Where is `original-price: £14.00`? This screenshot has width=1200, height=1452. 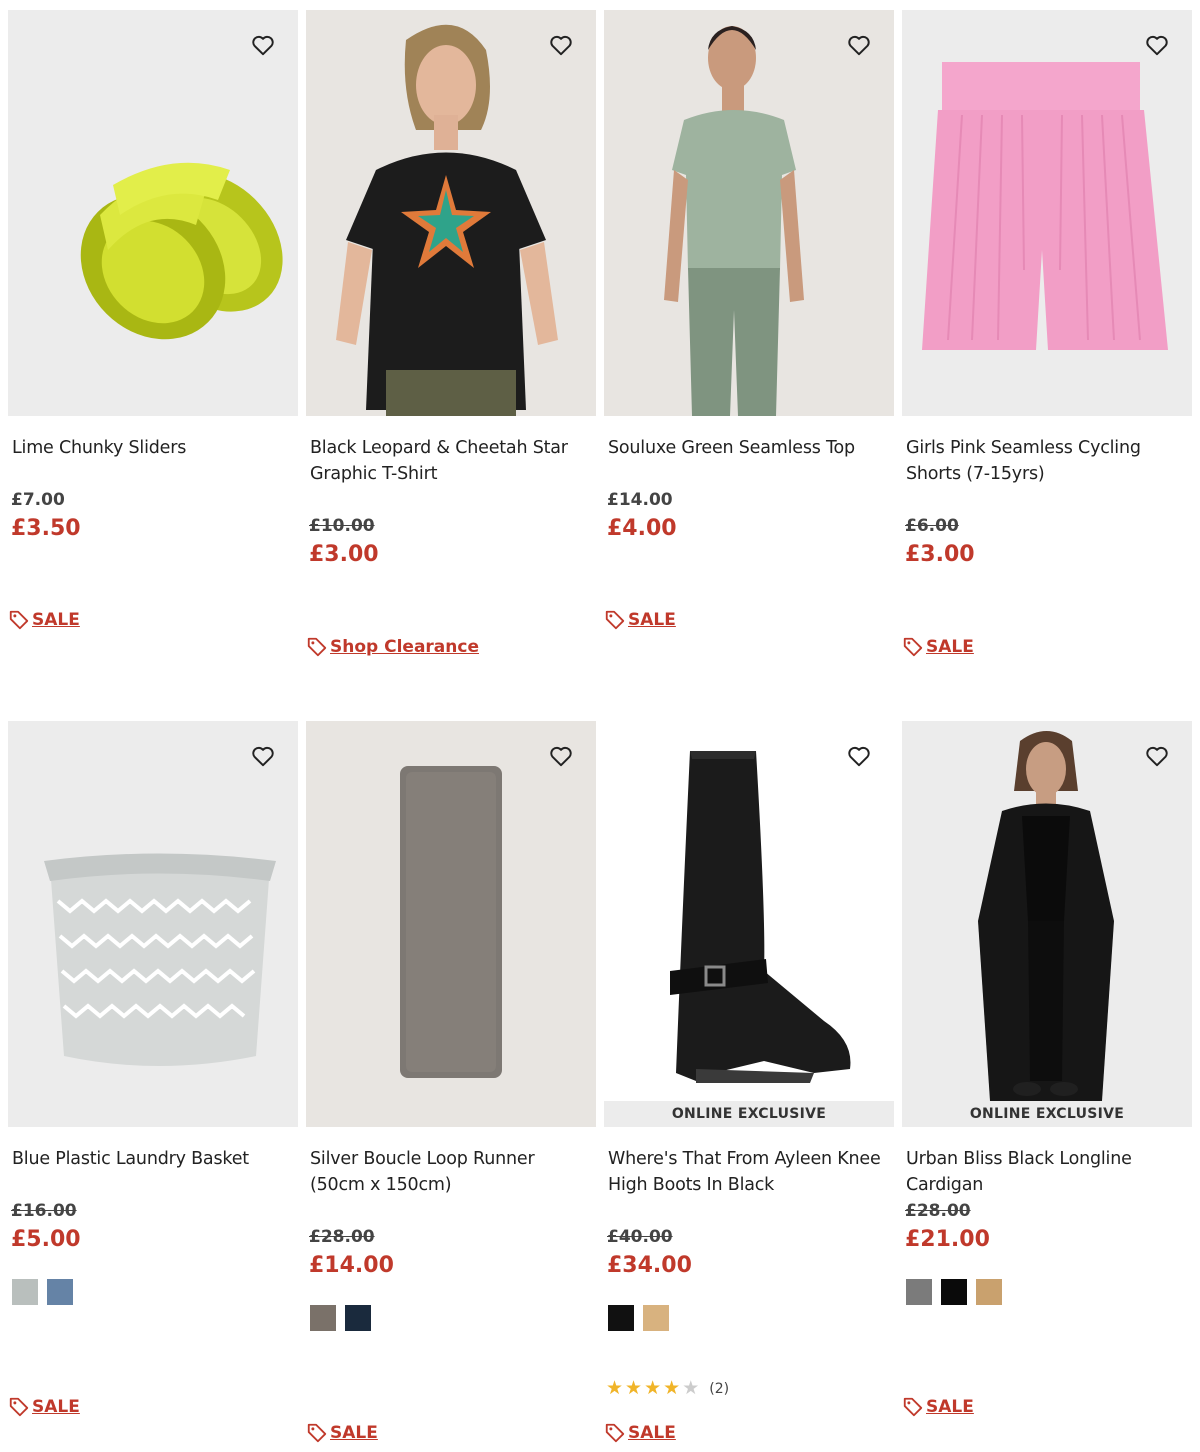 original-price: £14.00 is located at coordinates (640, 500).